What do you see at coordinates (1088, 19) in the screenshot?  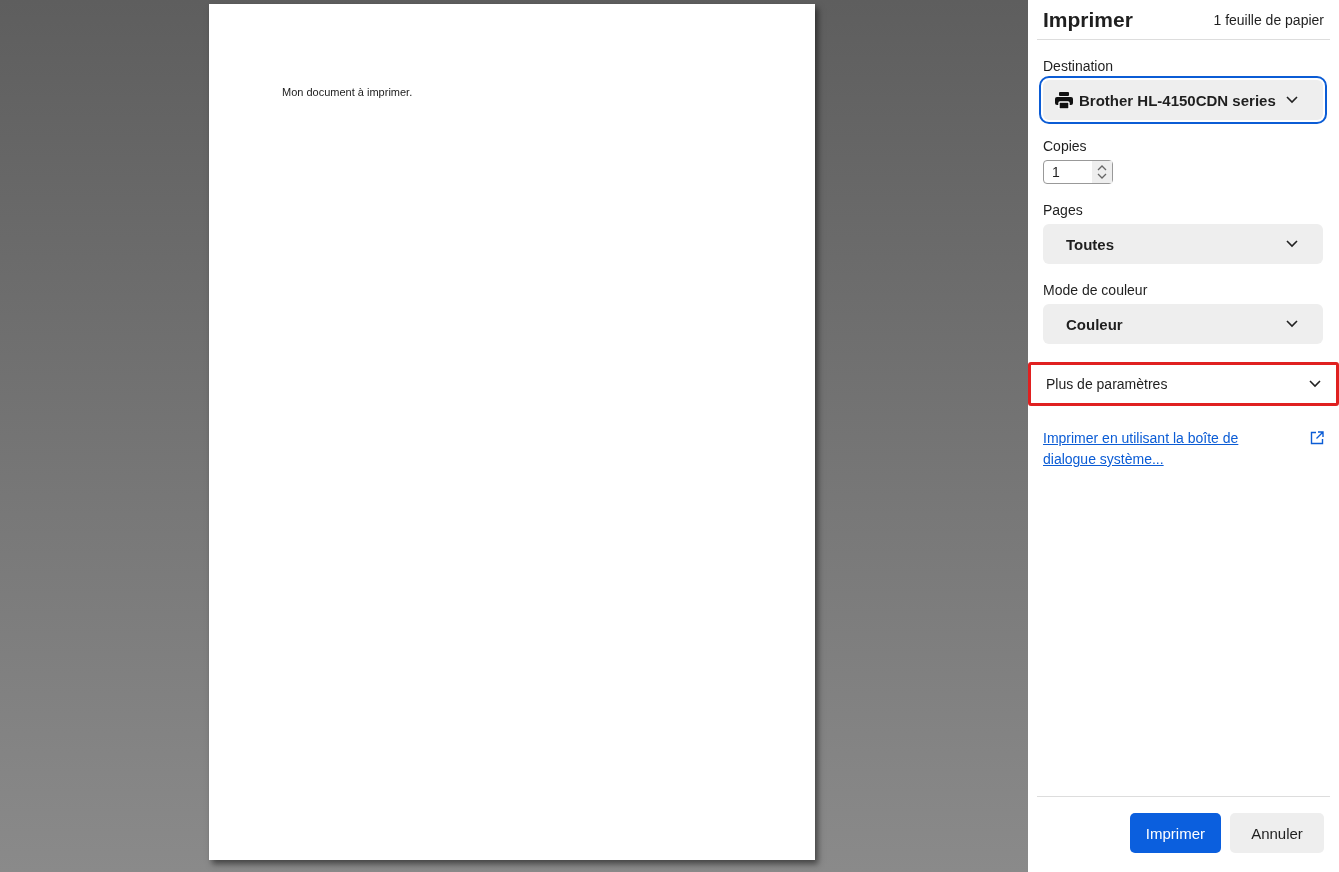 I see `dialog-title: Imprimer` at bounding box center [1088, 19].